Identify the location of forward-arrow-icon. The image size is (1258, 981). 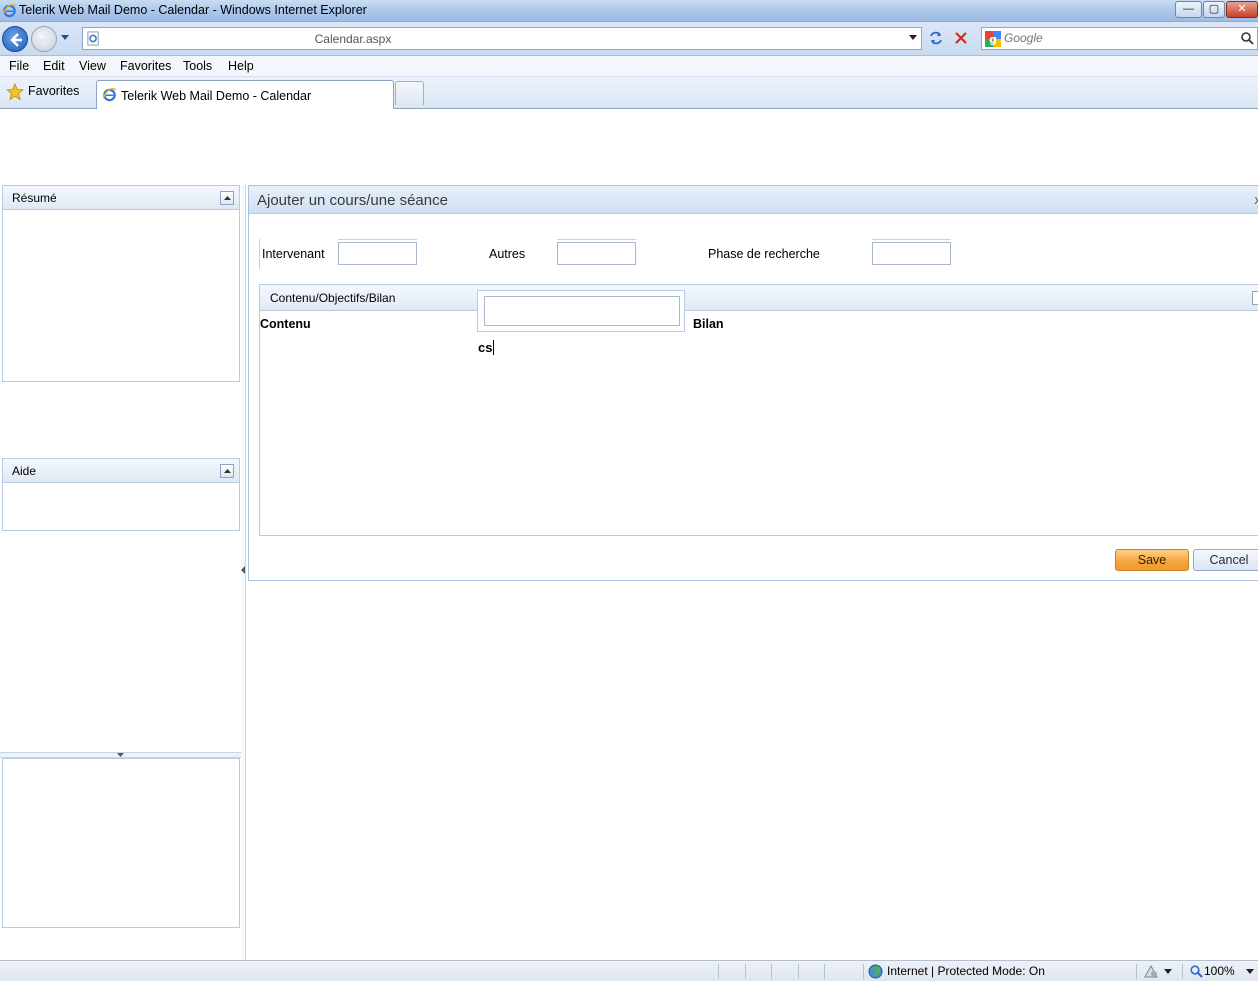
(45, 40).